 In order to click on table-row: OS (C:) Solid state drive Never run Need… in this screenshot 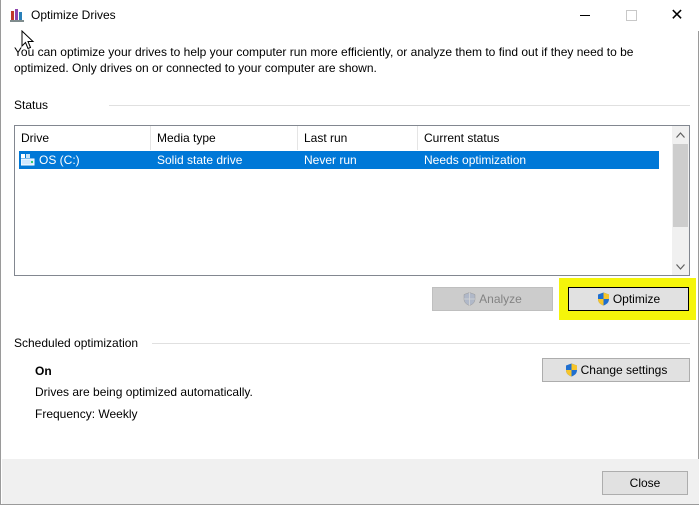, I will do `click(339, 160)`.